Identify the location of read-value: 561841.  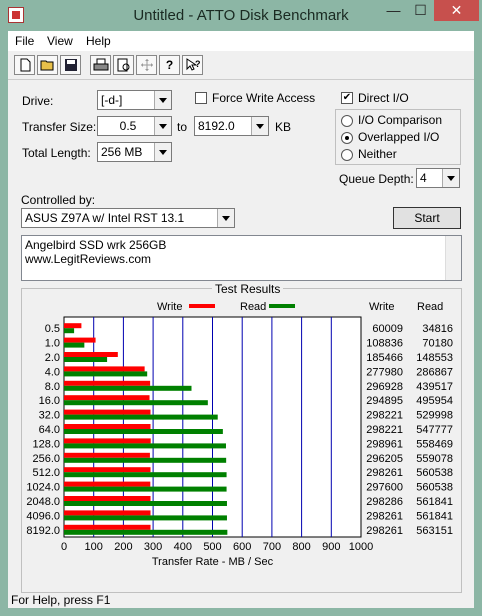
(434, 502).